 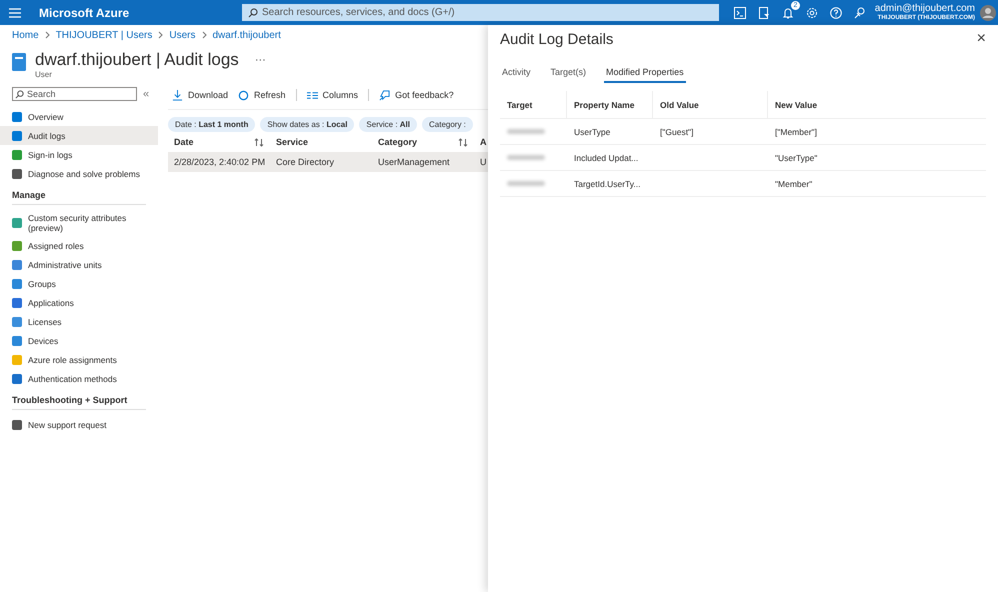 I want to click on column-header: Date, so click(x=219, y=142).